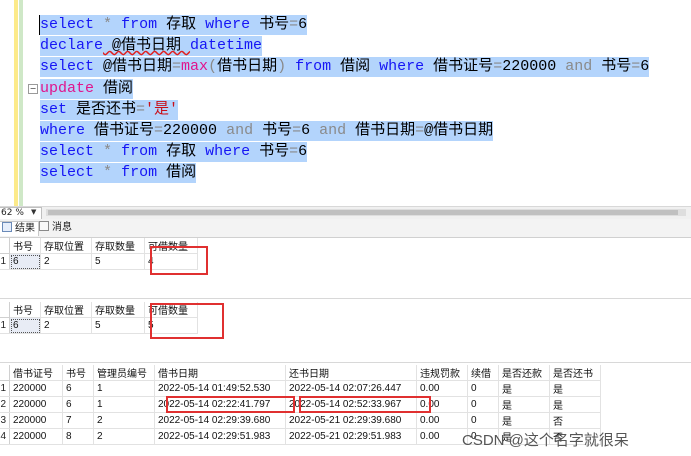  Describe the element at coordinates (363, 212) in the screenshot. I see `scrollbar-thumb` at that location.